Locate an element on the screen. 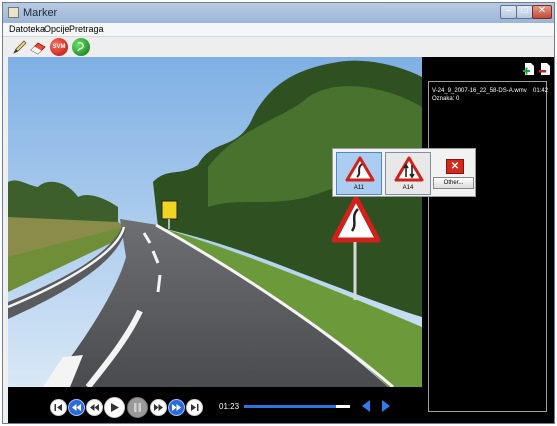  file-name: V-24_9_2007-16_22_58-DS-A.wmv is located at coordinates (479, 91).